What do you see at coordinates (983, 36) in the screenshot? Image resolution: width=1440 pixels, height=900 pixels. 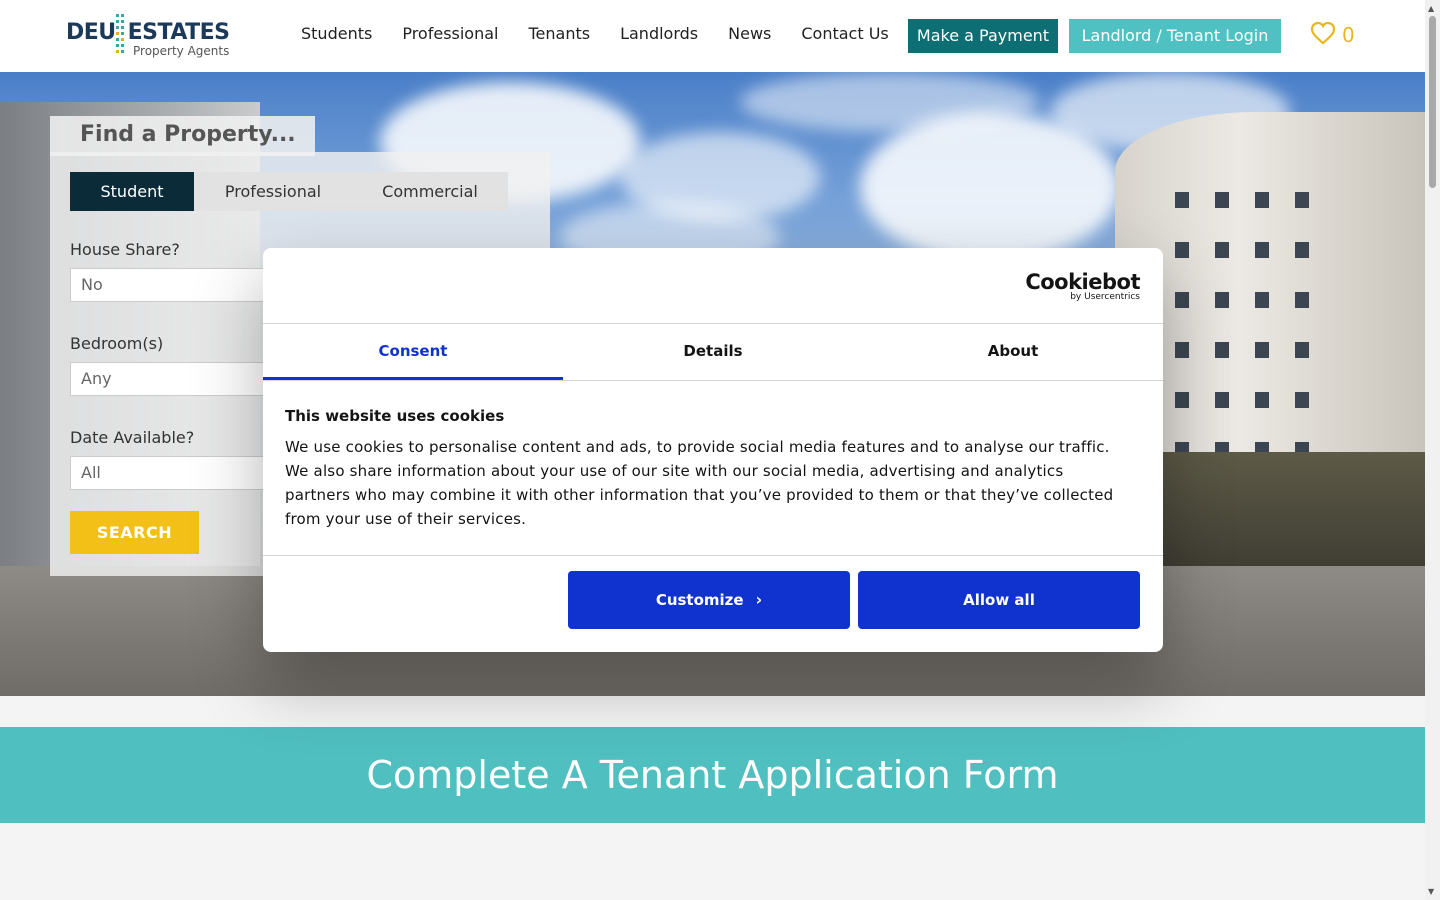 I see `make-payment-button: Make a Payment` at bounding box center [983, 36].